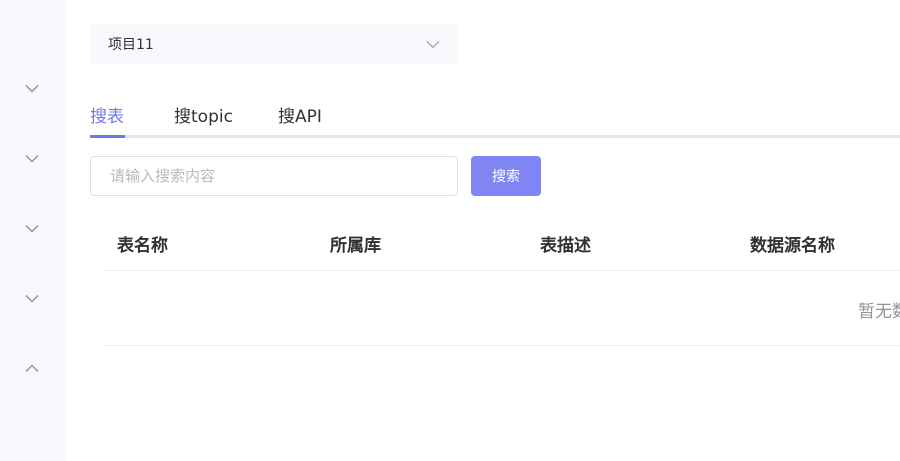 The image size is (900, 461). Describe the element at coordinates (879, 312) in the screenshot. I see `empty-state-text: 暂无数据` at that location.